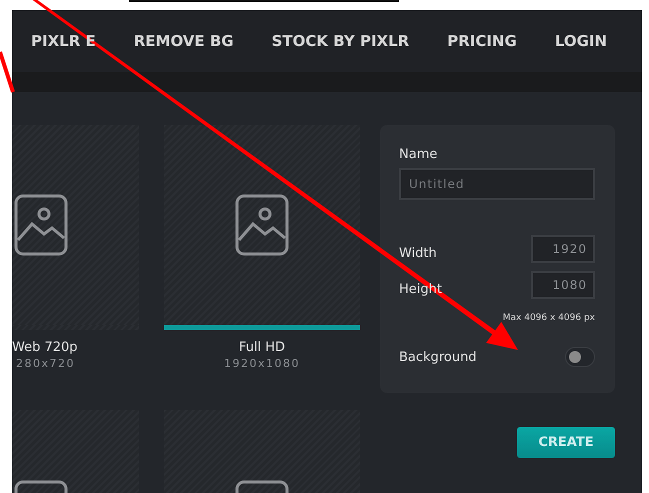 The width and height of the screenshot is (649, 493). What do you see at coordinates (262, 347) in the screenshot?
I see `preset-label: Full HD` at bounding box center [262, 347].